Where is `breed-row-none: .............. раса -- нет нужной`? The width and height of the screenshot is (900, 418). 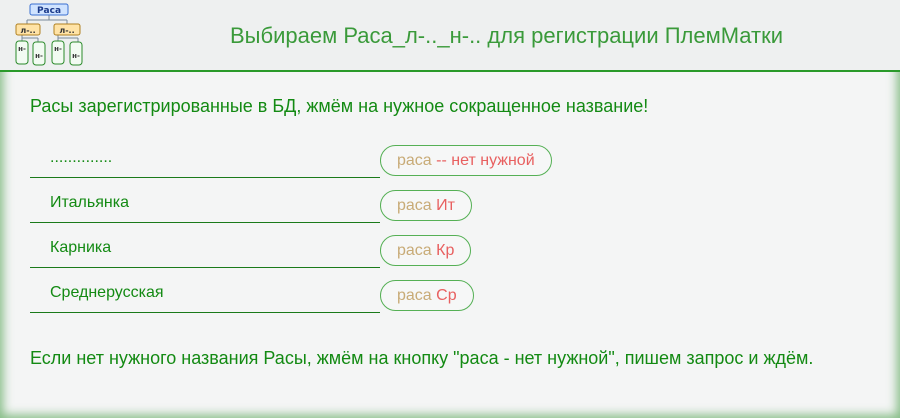
breed-row-none: .............. раса -- нет нужной is located at coordinates (300, 167).